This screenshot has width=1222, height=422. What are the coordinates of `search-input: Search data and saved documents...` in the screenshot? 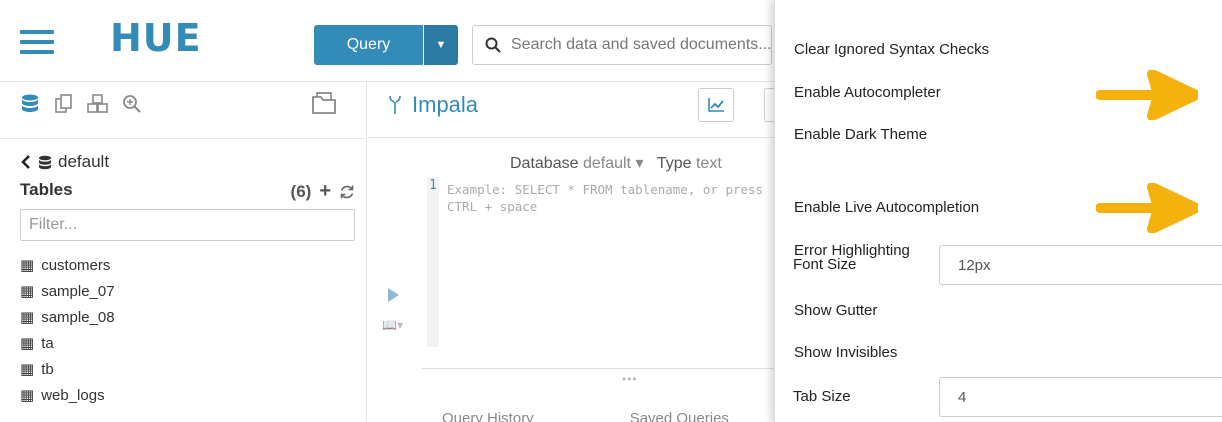 It's located at (622, 45).